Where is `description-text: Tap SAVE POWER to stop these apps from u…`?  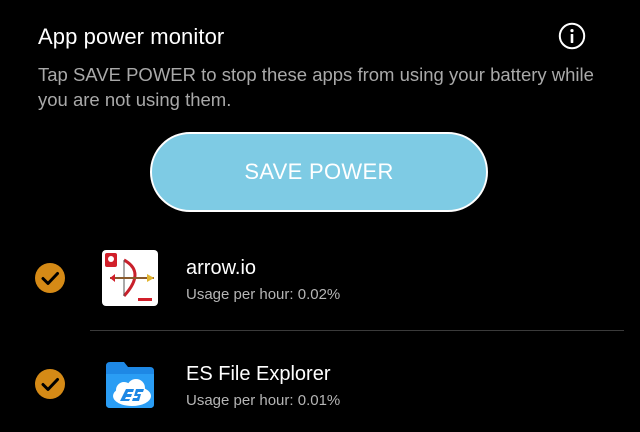
description-text: Tap SAVE POWER to stop these apps from u… is located at coordinates (316, 87).